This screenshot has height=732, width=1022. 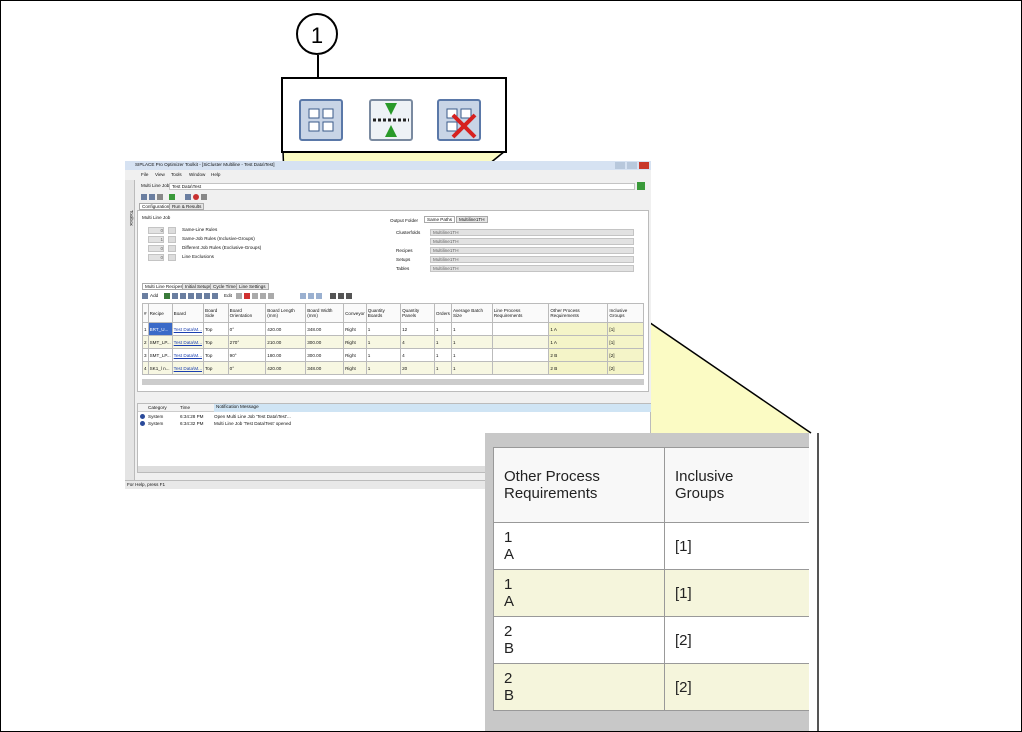 I want to click on horizontal-scrollbar, so click(x=393, y=382).